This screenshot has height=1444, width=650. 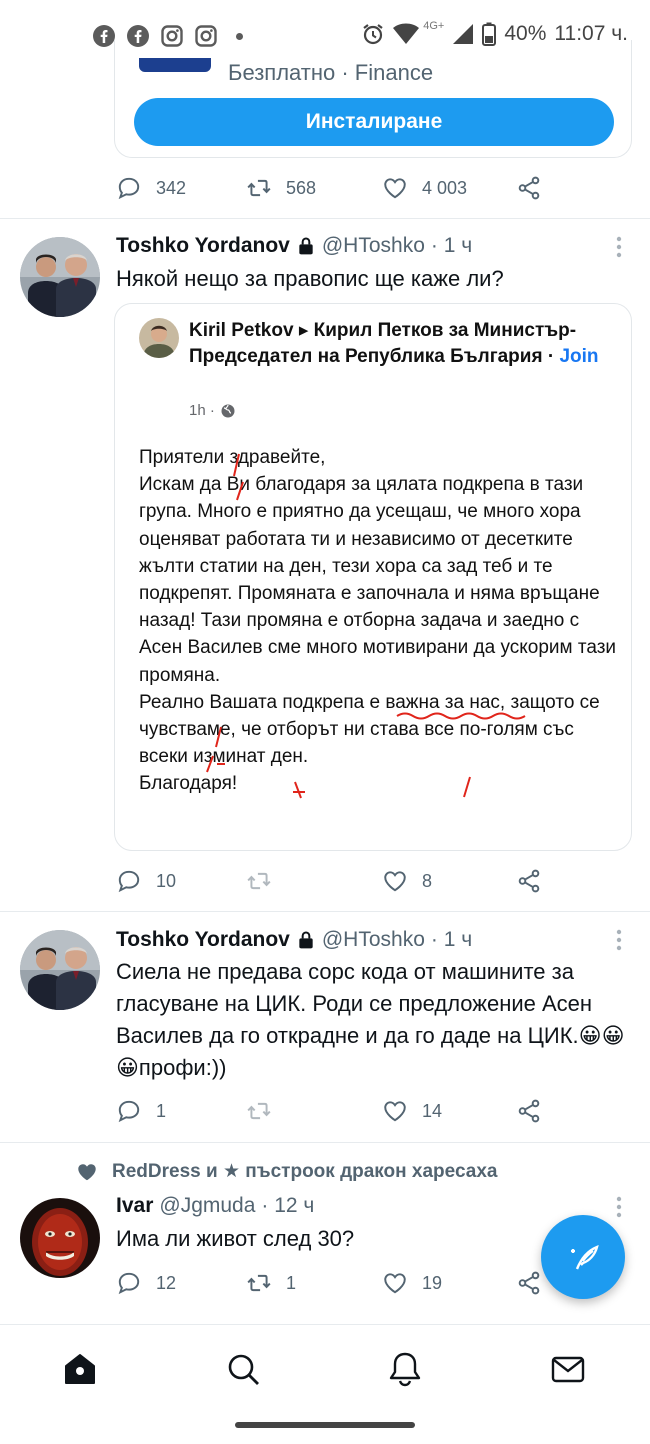 I want to click on like-count: 8, so click(x=427, y=880).